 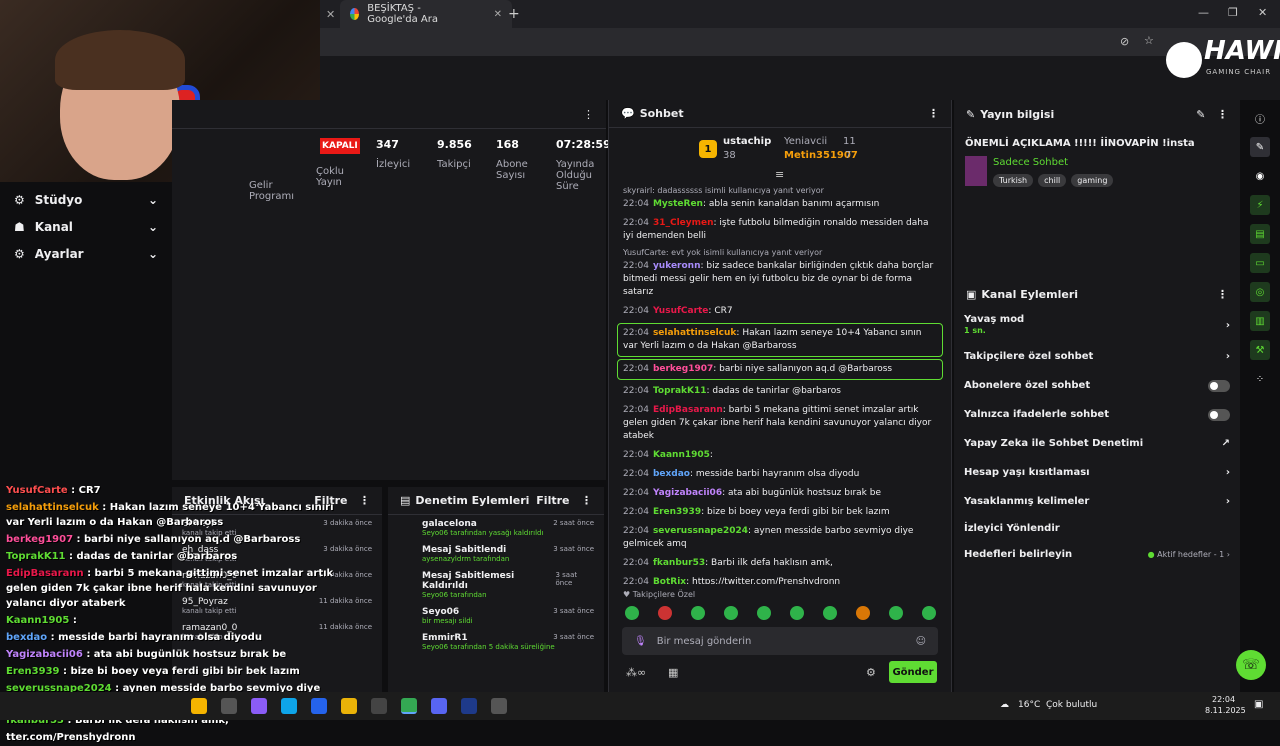 I want to click on app-icon, so click(x=259, y=706).